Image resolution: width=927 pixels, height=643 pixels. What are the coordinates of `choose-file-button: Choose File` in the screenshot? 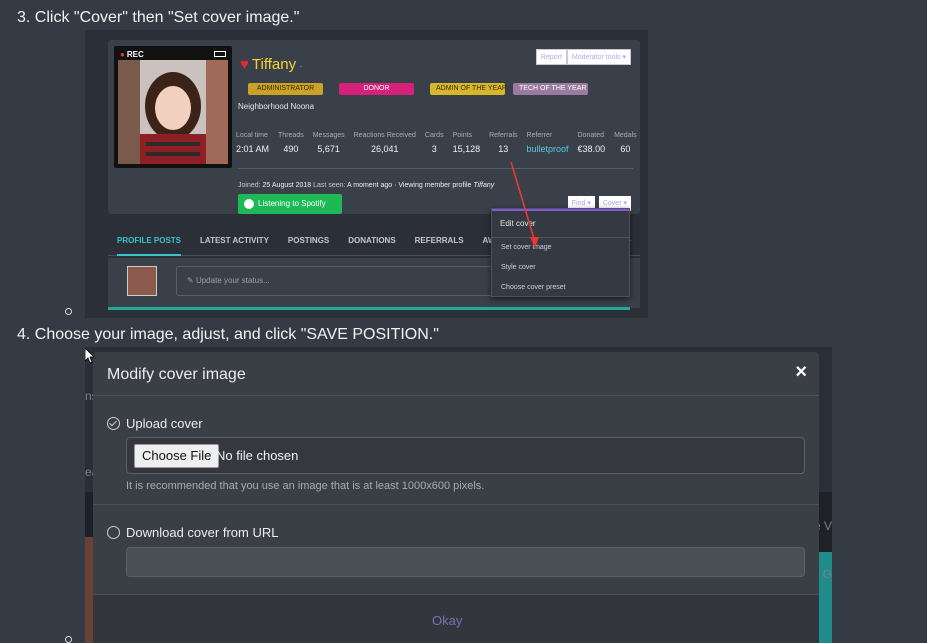 It's located at (177, 456).